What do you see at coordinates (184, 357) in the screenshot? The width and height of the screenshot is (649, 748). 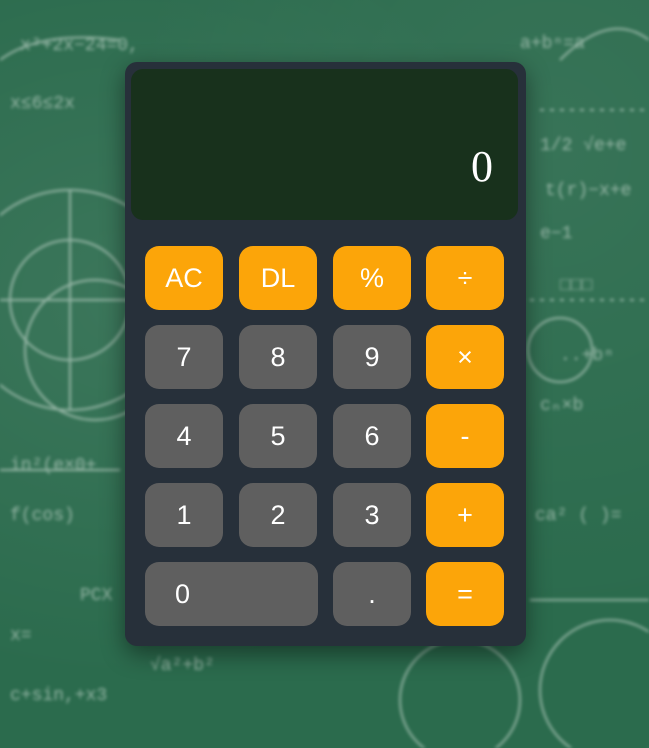 I see `digit-7-button: 7` at bounding box center [184, 357].